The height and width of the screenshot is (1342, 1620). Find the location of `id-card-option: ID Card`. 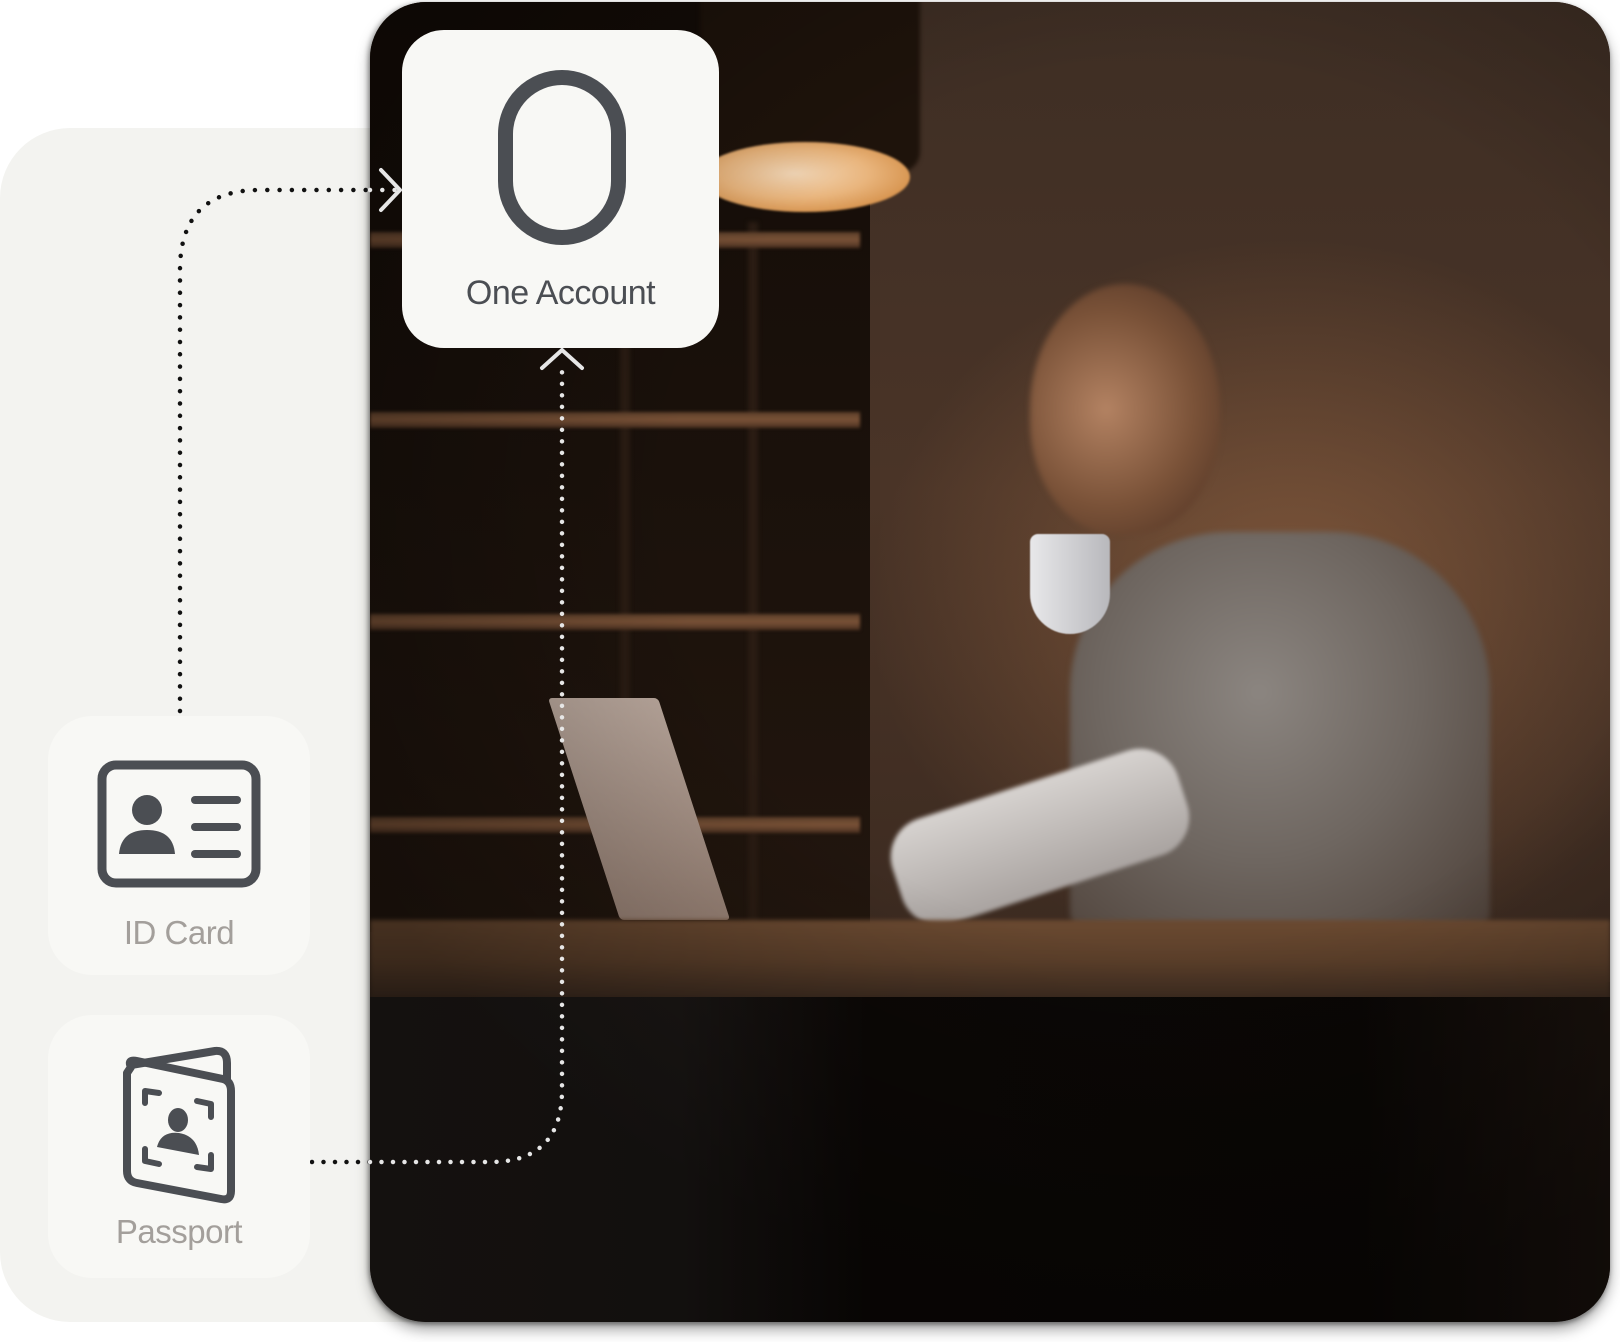

id-card-option: ID Card is located at coordinates (179, 845).